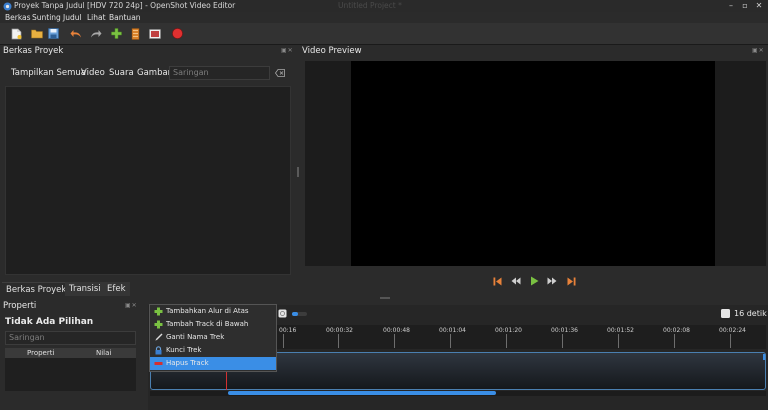  I want to click on jump-end-button, so click(571, 281).